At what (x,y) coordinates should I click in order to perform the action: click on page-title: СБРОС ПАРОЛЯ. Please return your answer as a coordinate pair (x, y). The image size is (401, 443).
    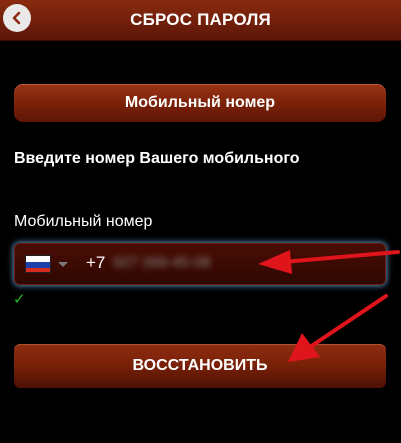
    Looking at the image, I should click on (200, 19).